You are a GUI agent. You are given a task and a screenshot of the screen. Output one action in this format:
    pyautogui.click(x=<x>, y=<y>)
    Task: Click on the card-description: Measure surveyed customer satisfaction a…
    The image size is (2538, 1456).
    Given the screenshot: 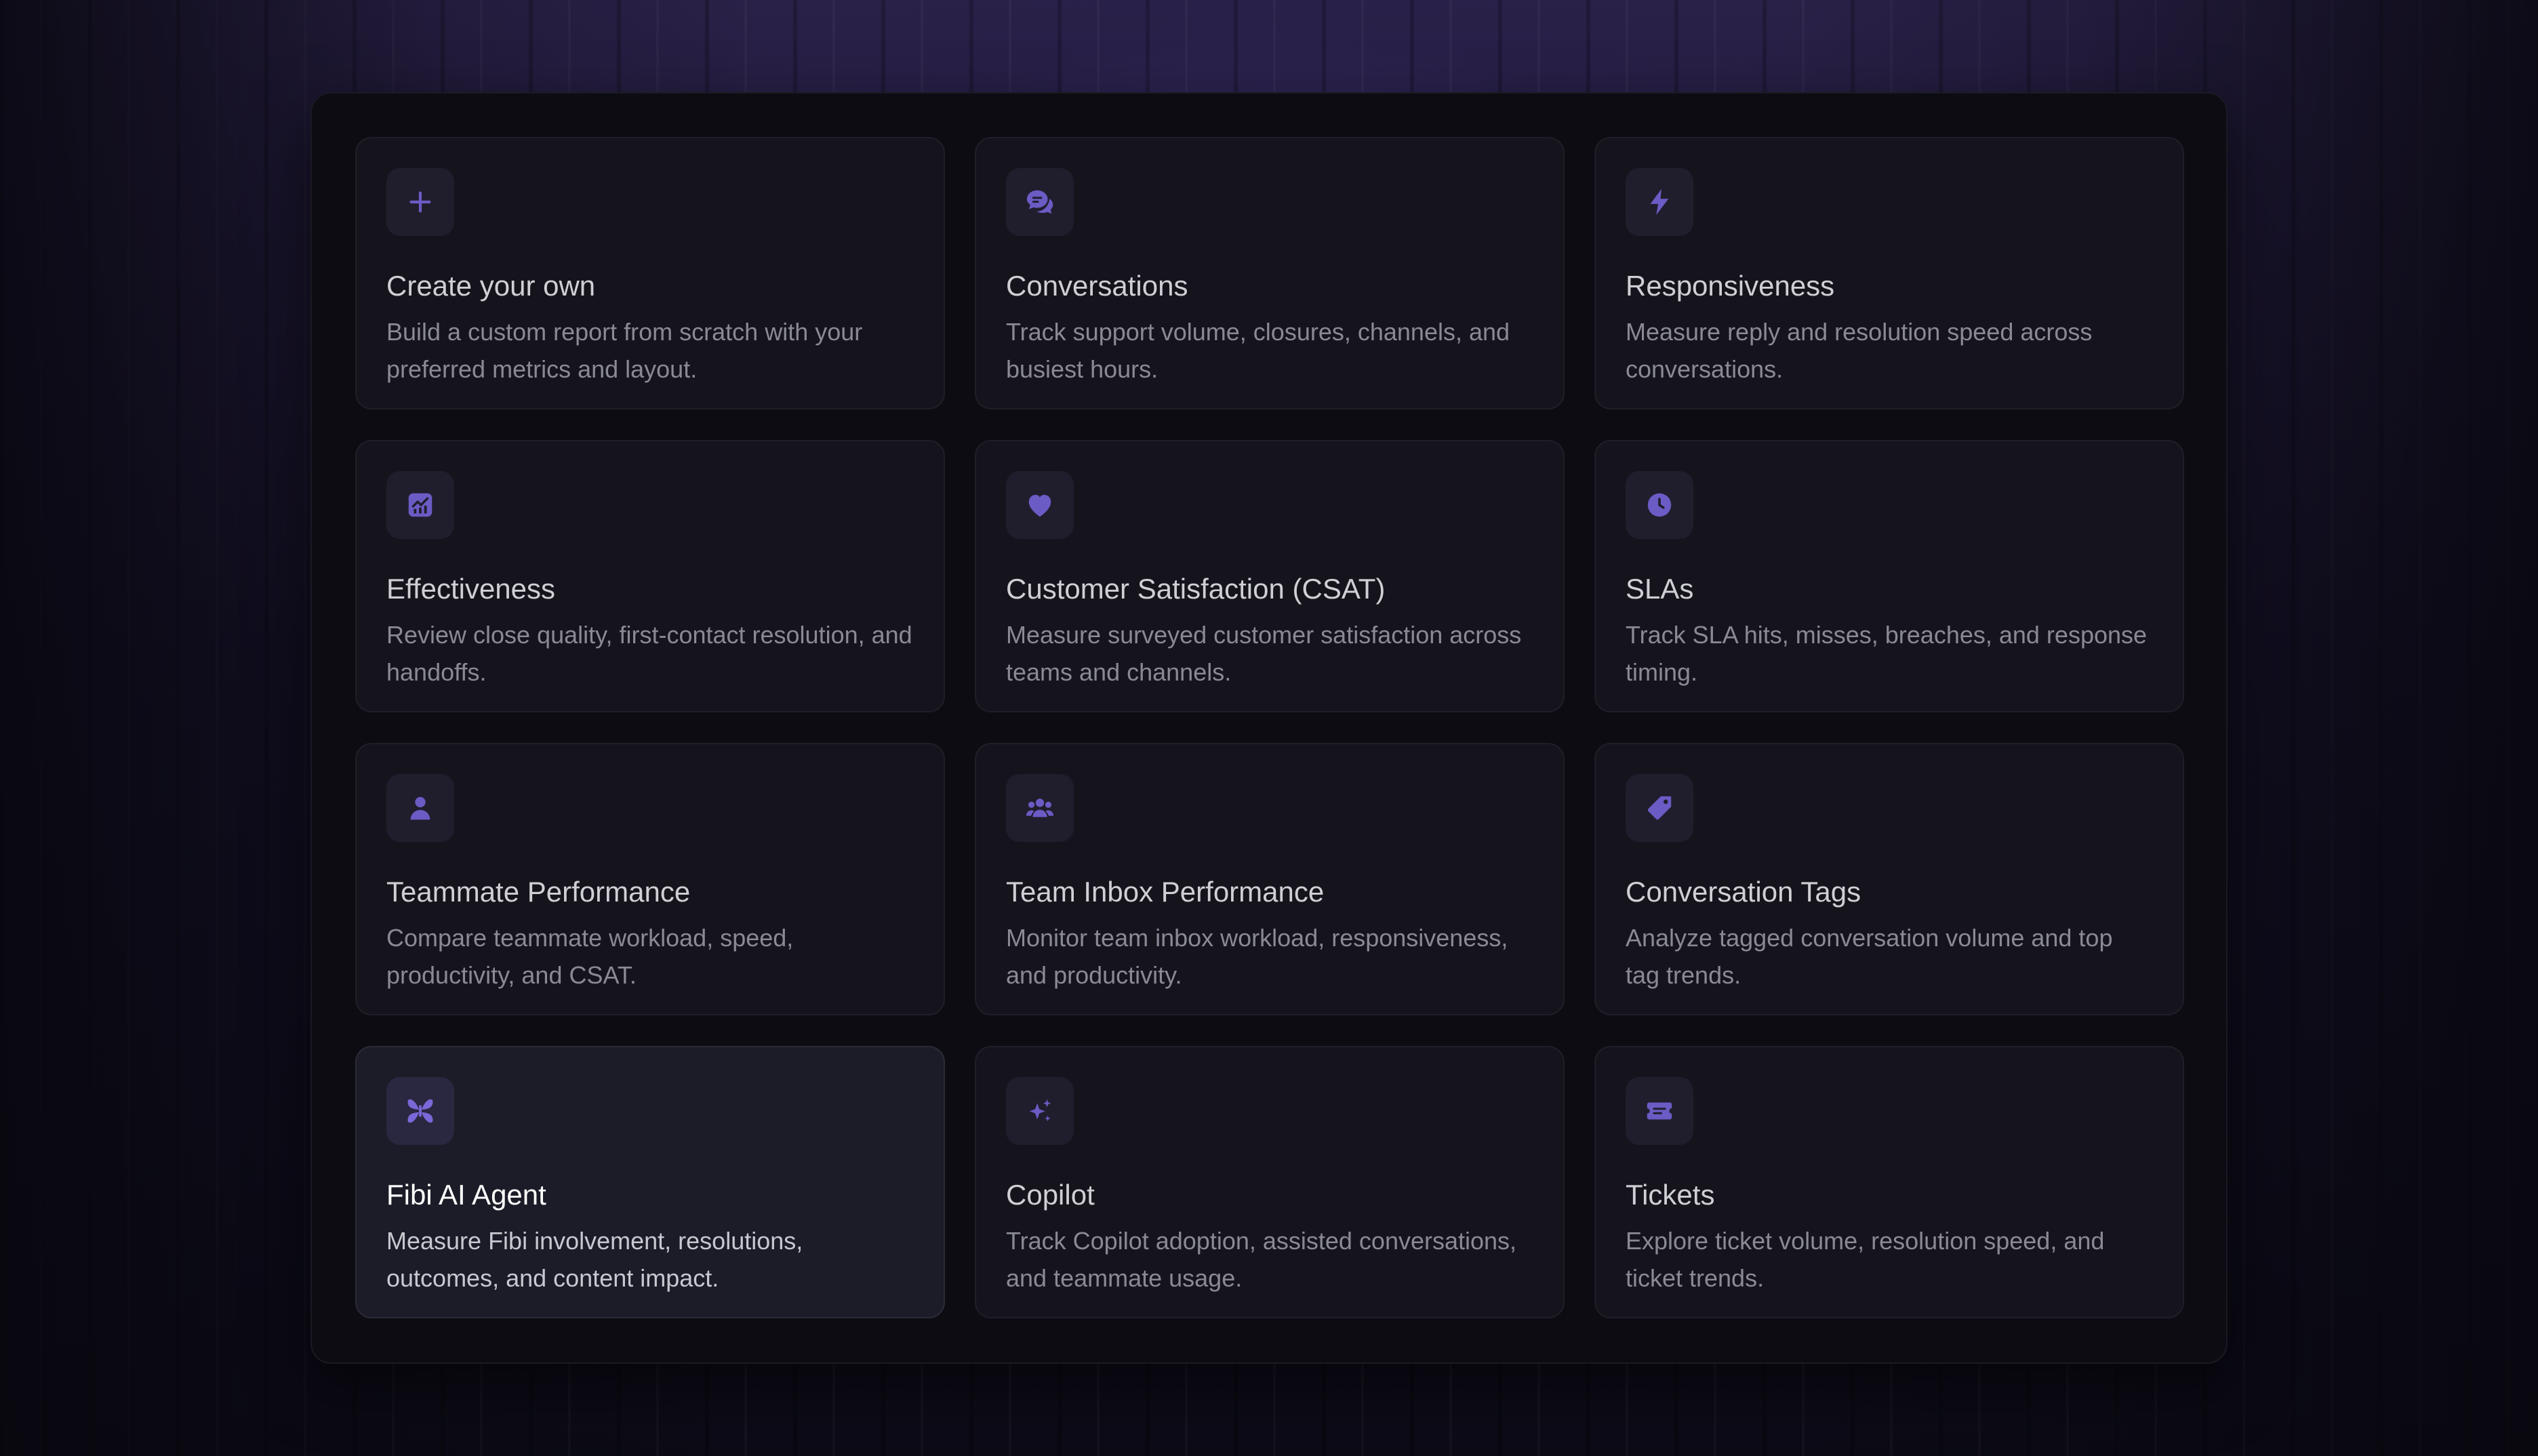 What is the action you would take?
    pyautogui.click(x=1264, y=653)
    